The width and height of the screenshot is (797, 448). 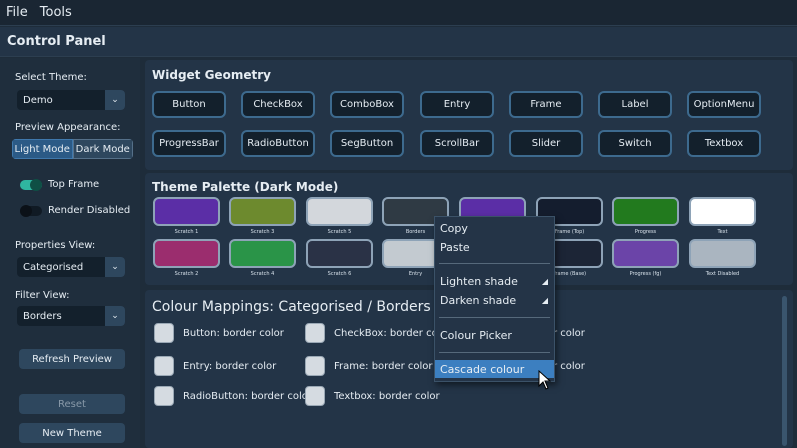 I want to click on top-frame-switch-row: Top Frame, so click(x=60, y=184).